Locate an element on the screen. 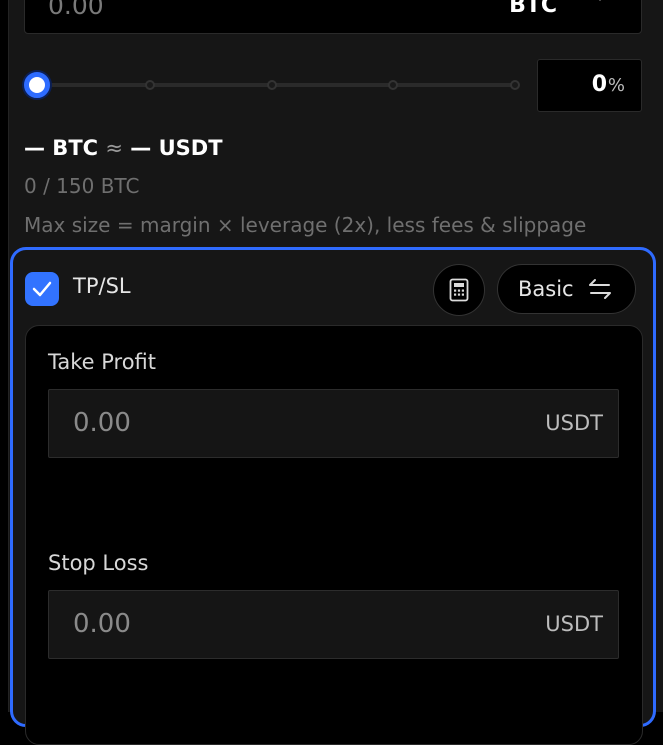 The width and height of the screenshot is (663, 745). calculator-icon is located at coordinates (459, 290).